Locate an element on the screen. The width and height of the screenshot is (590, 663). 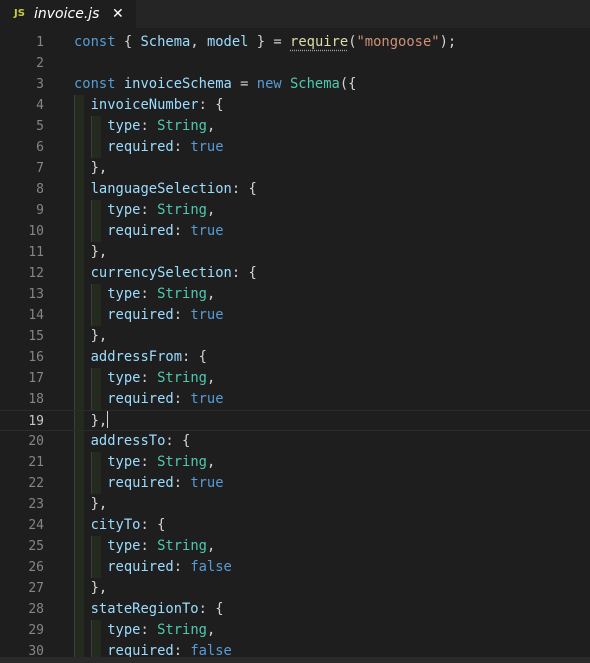
line-number: 28 is located at coordinates (36, 609).